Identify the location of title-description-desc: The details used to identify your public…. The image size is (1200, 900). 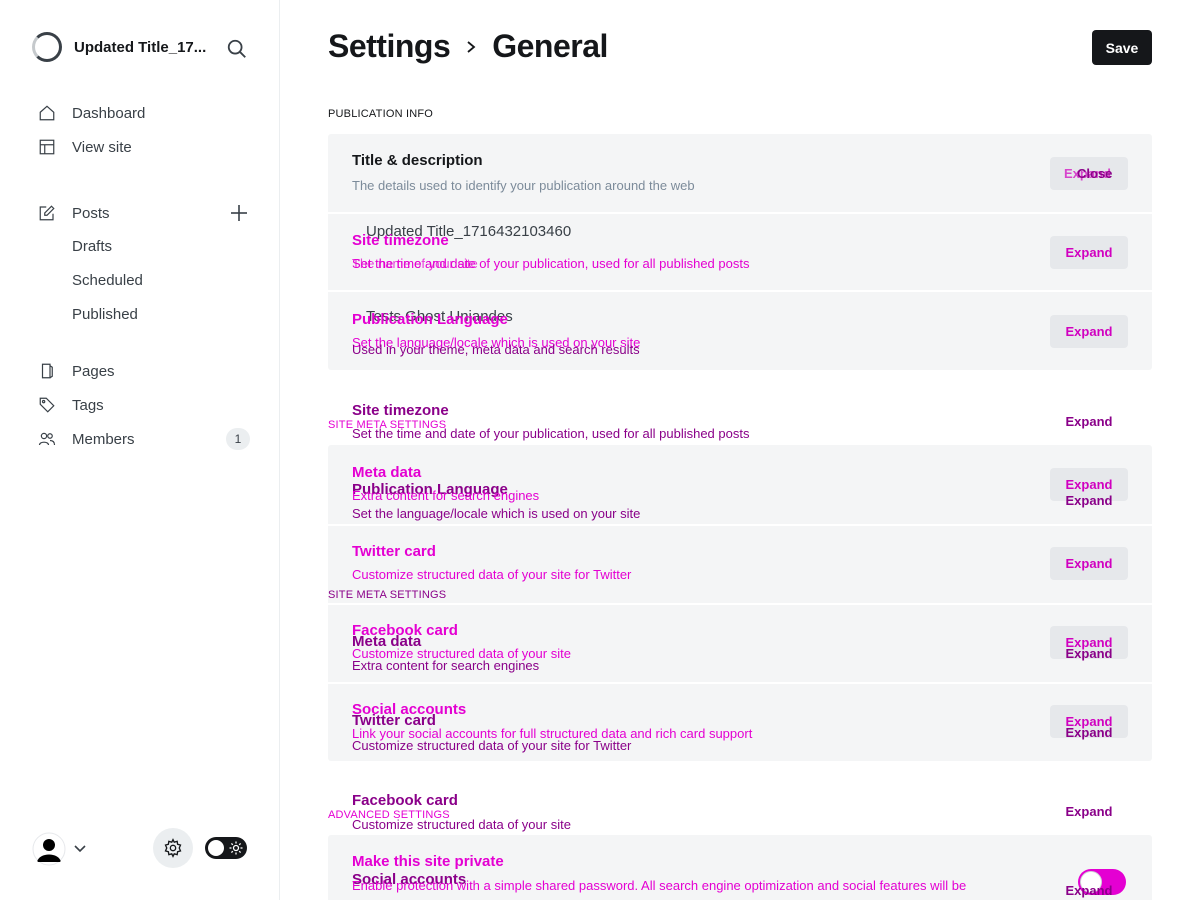
(523, 185).